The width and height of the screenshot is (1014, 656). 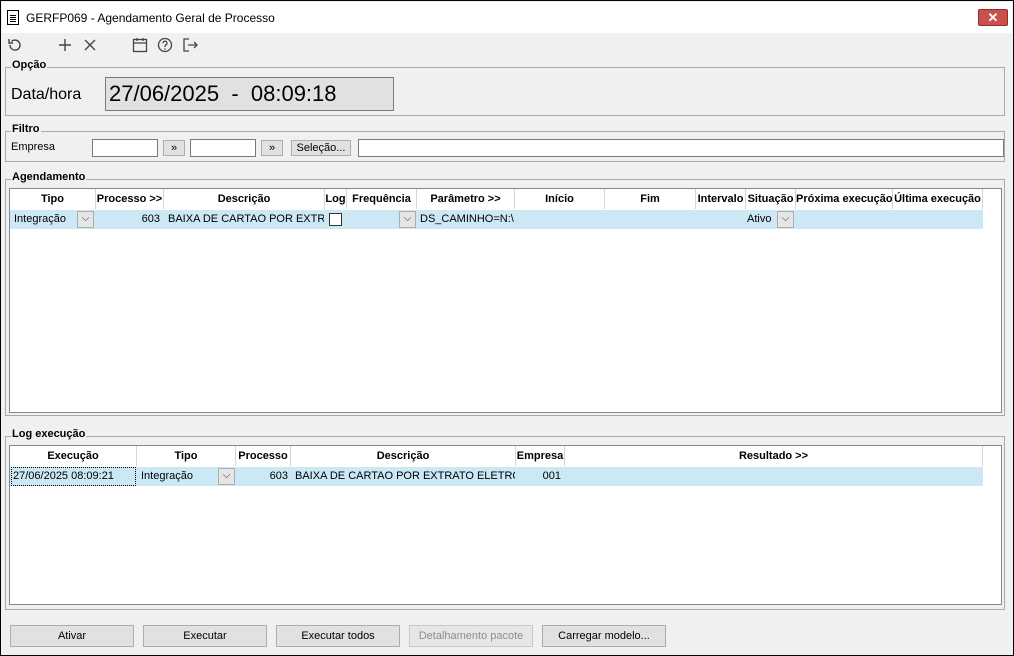 What do you see at coordinates (13, 17) in the screenshot?
I see `document-icon` at bounding box center [13, 17].